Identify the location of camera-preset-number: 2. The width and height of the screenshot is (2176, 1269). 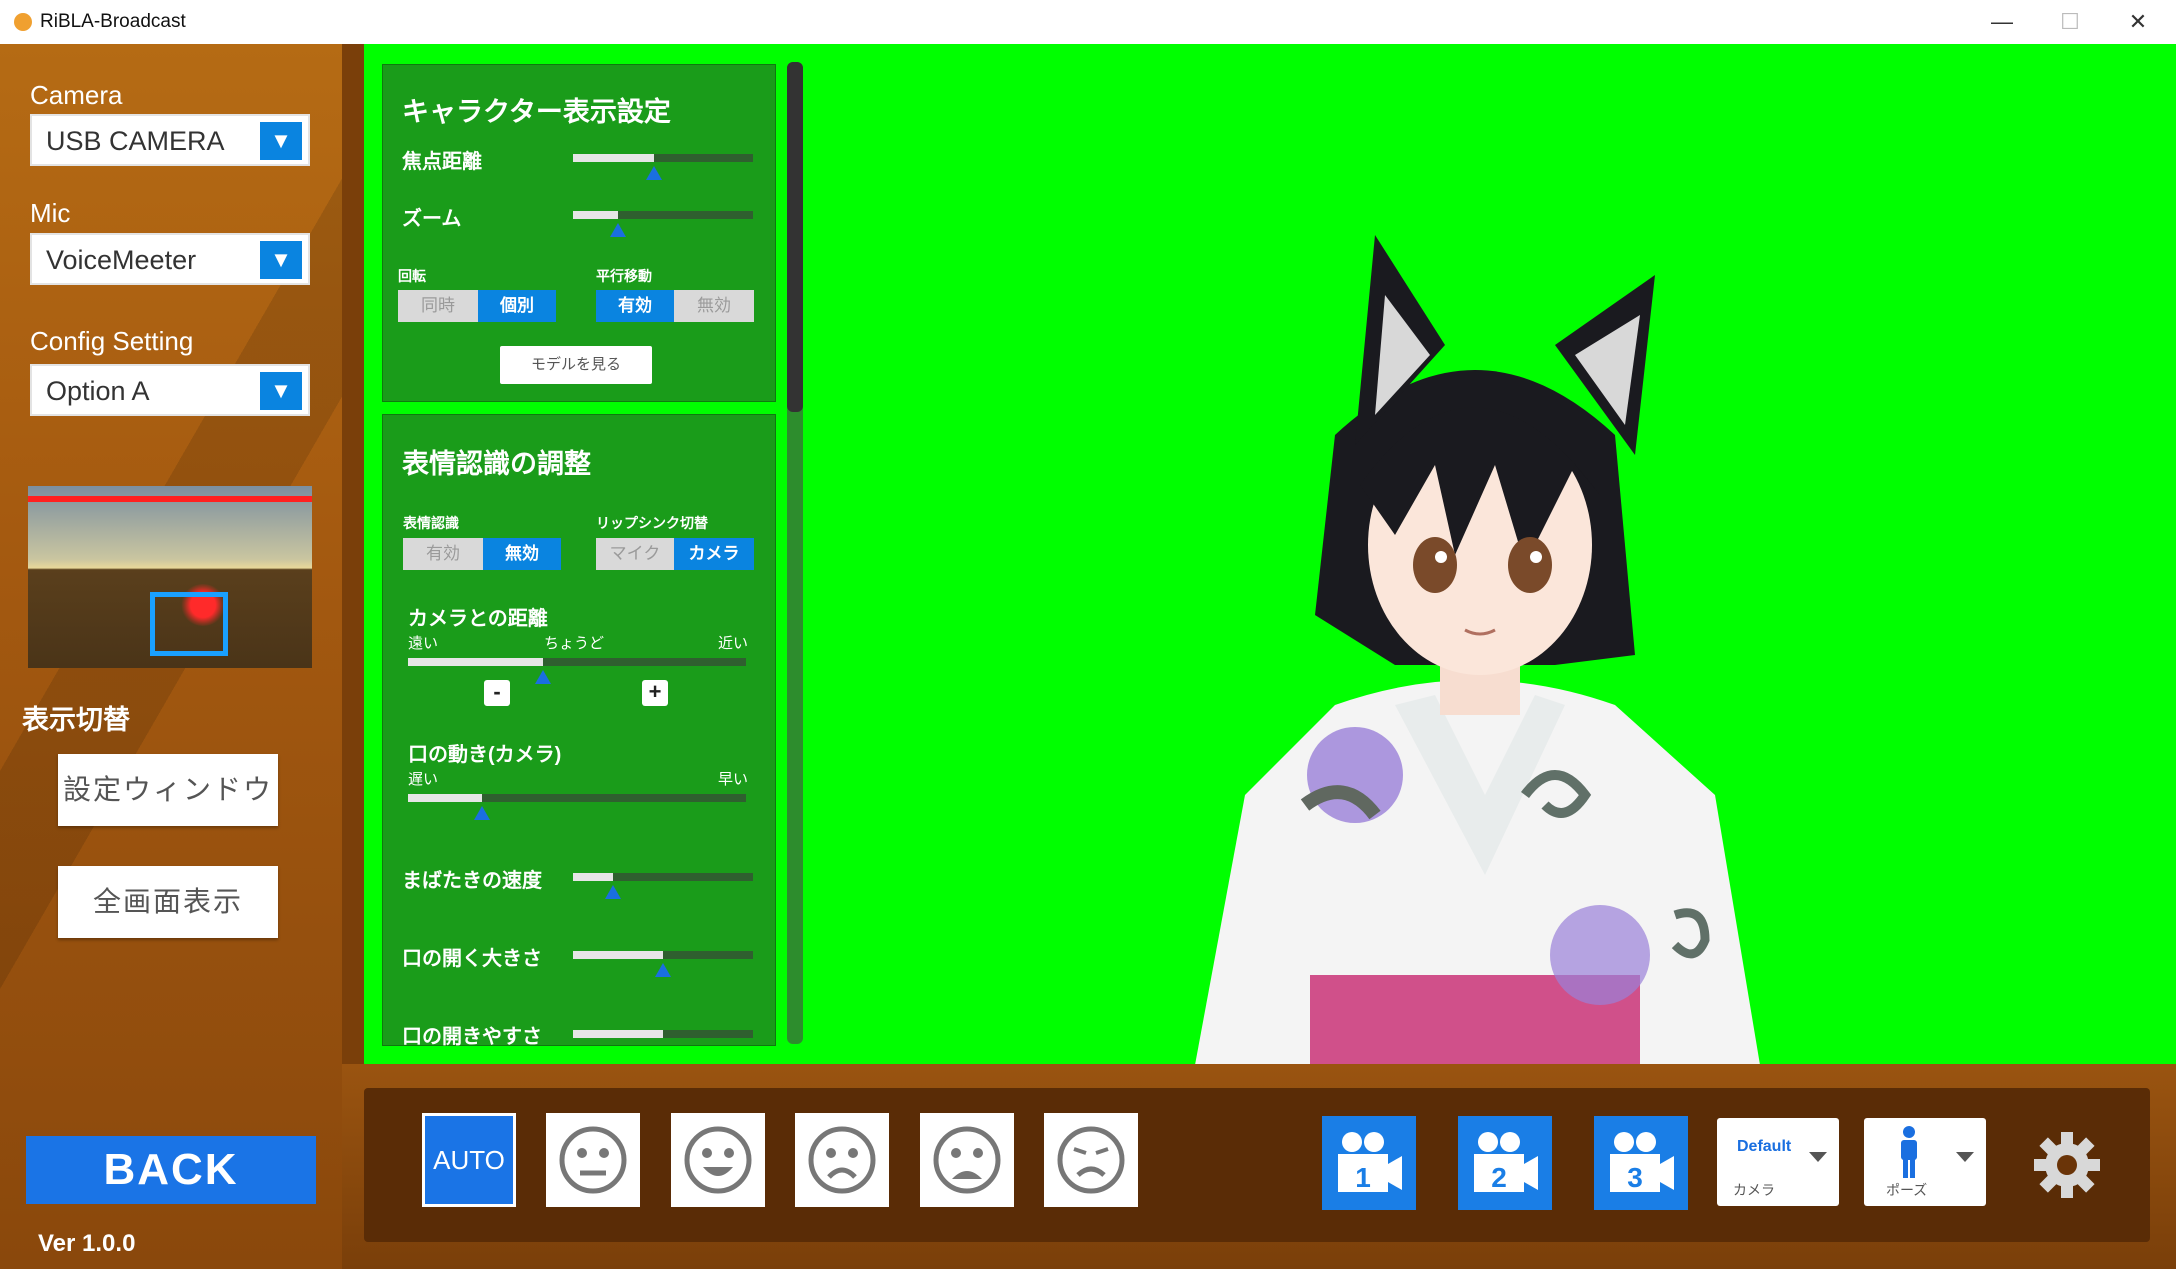
(1499, 1177).